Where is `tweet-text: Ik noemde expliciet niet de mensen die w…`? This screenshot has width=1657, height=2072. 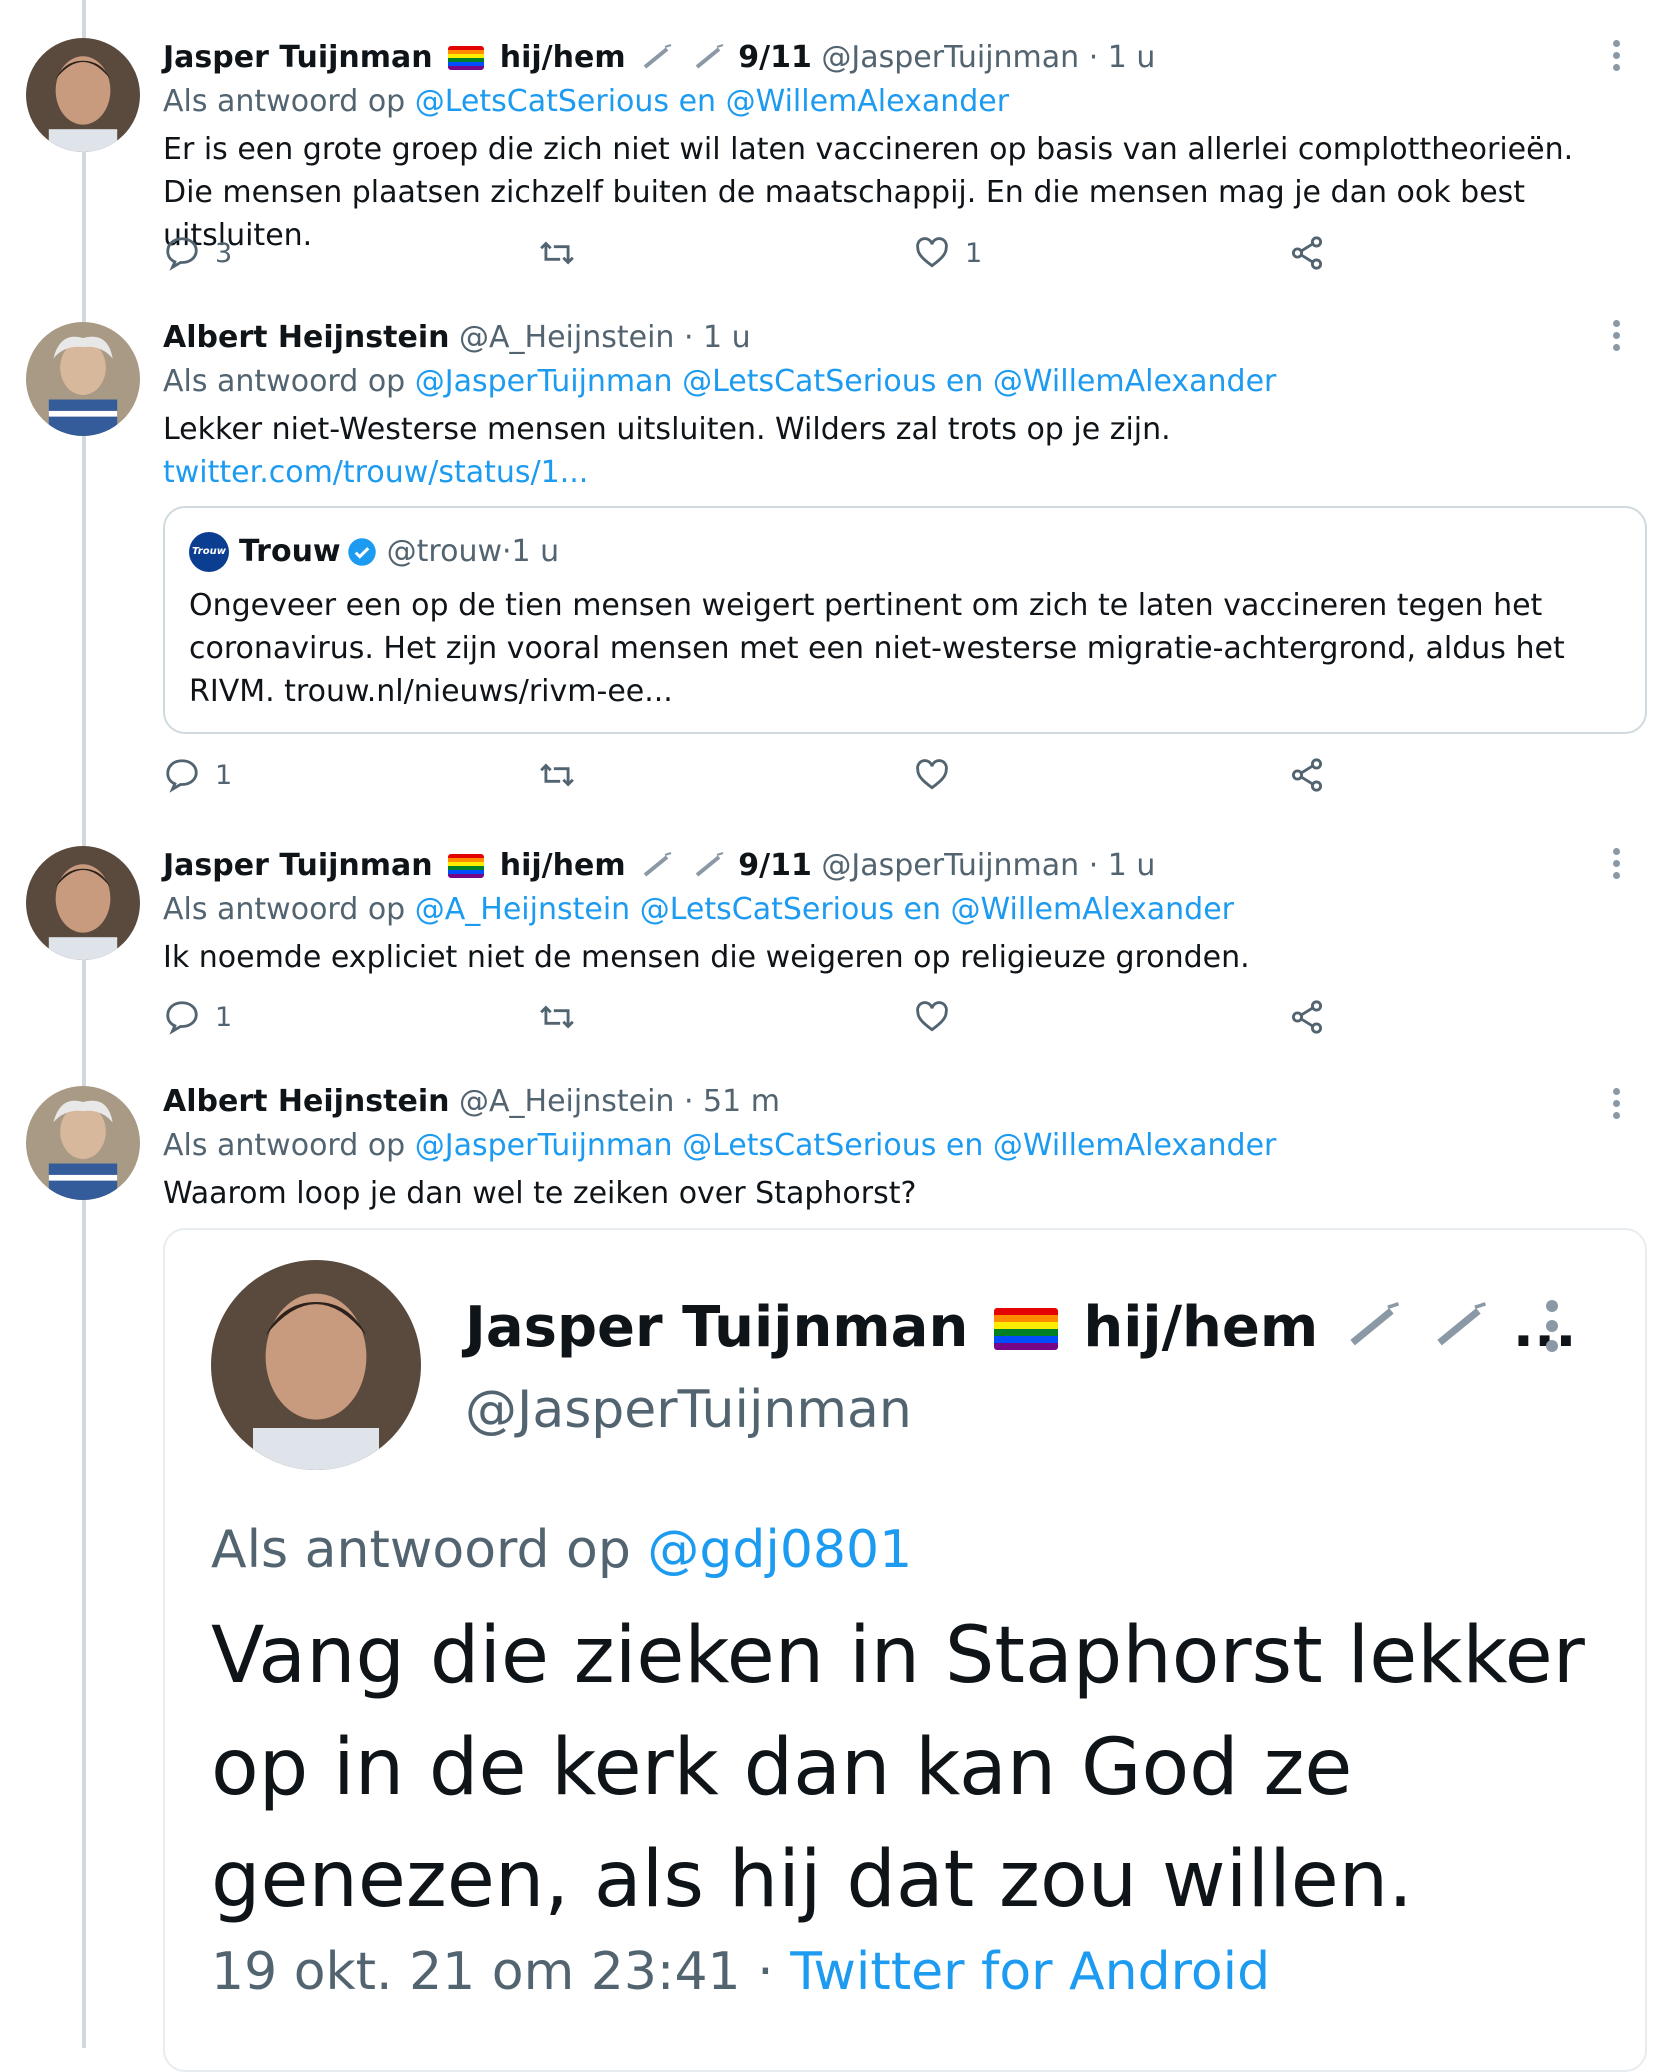 tweet-text: Ik noemde expliciet niet de mensen die w… is located at coordinates (706, 957).